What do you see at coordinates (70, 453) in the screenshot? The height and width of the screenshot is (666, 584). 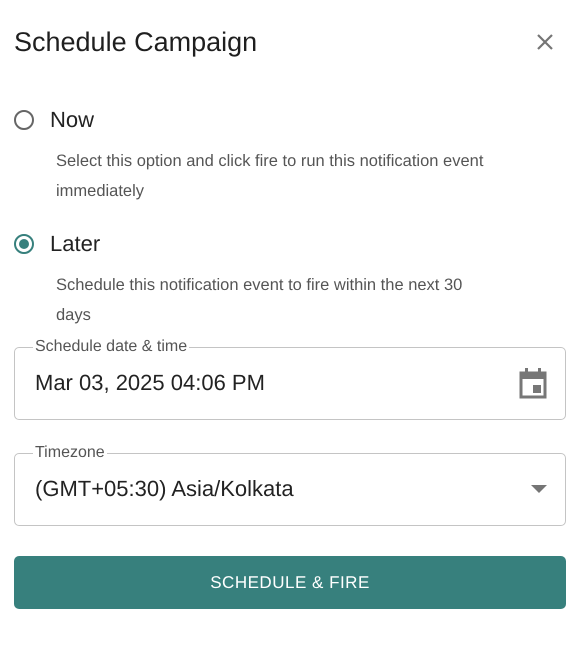 I see `field-label: Timezone` at bounding box center [70, 453].